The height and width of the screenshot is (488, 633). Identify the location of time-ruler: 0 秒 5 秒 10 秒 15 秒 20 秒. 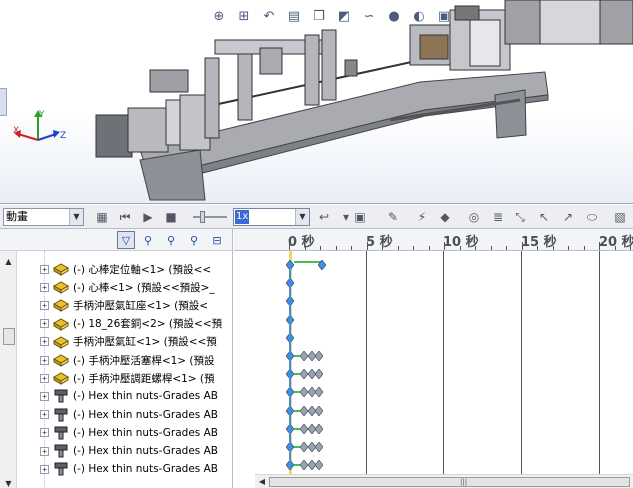
(433, 240).